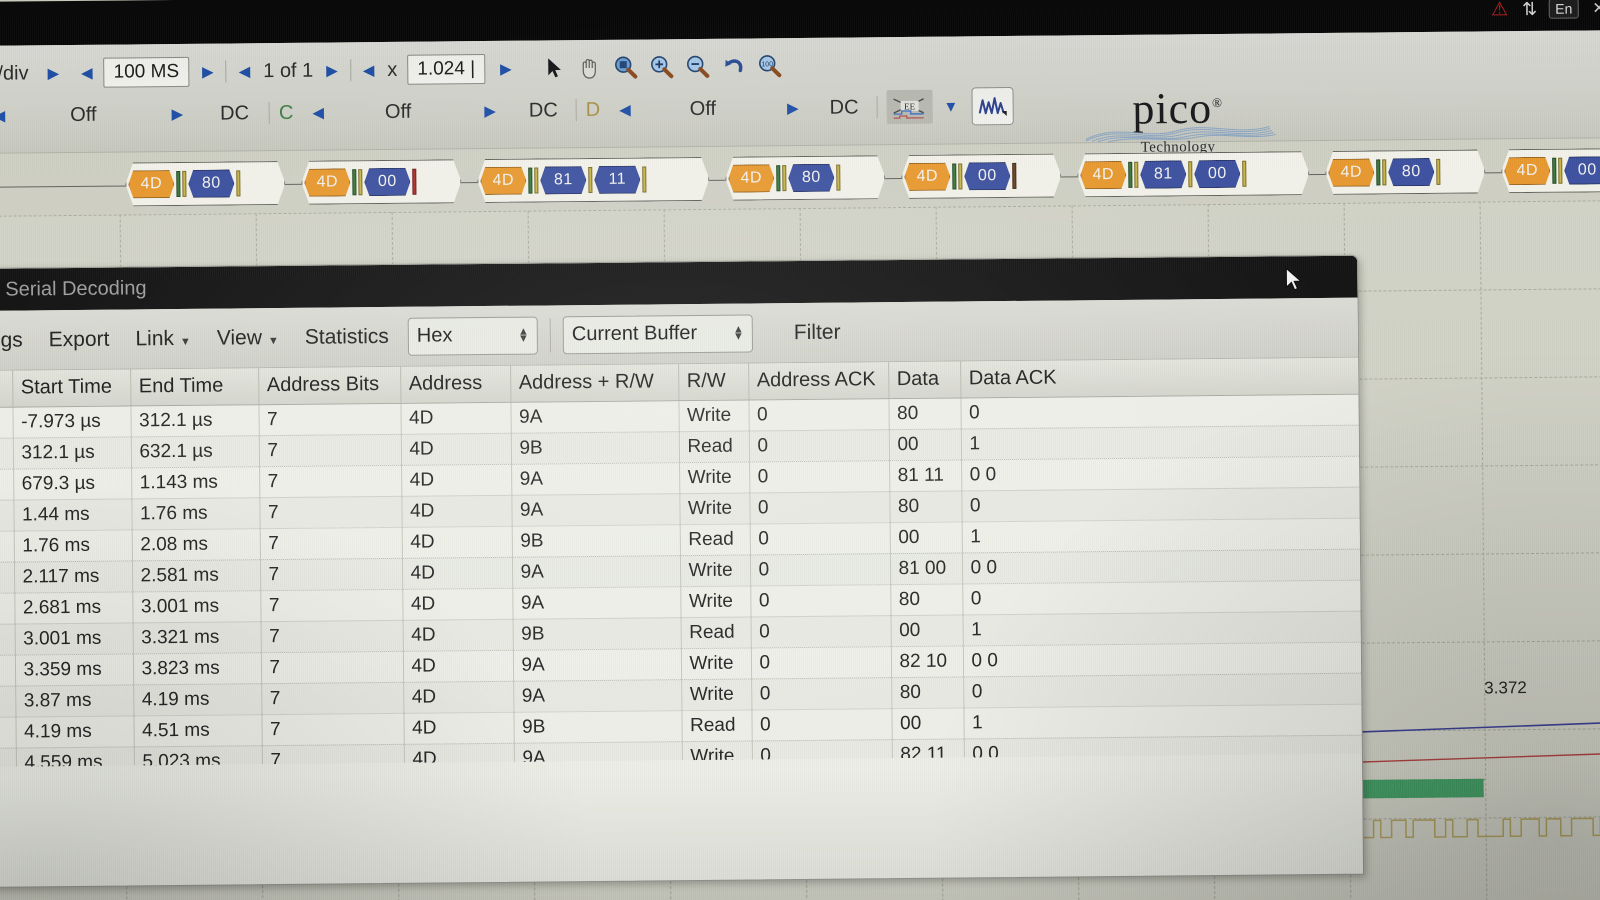  Describe the element at coordinates (820, 600) in the screenshot. I see `cell-6-7: 0` at that location.